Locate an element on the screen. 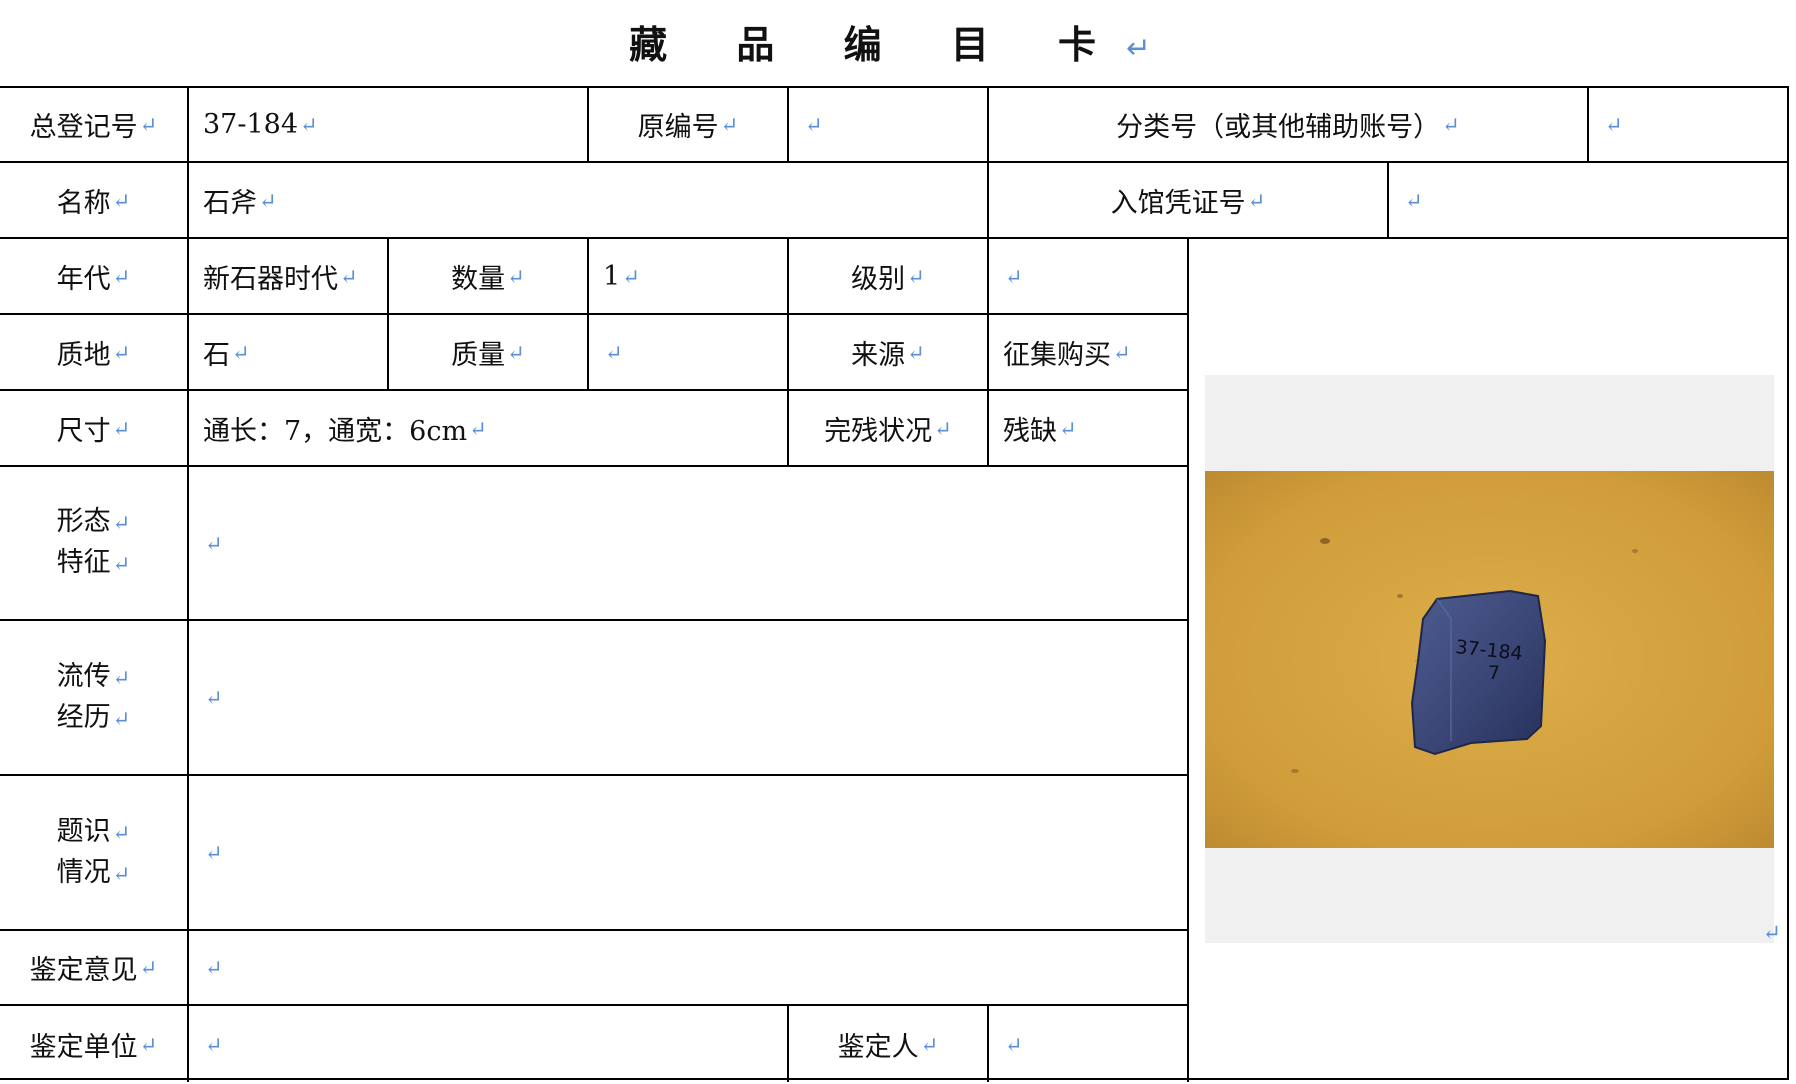 Image resolution: width=1796 pixels, height=1084 pixels. class-no-label: 分类号（或其他辅助账号） ↵ is located at coordinates (1289, 125).